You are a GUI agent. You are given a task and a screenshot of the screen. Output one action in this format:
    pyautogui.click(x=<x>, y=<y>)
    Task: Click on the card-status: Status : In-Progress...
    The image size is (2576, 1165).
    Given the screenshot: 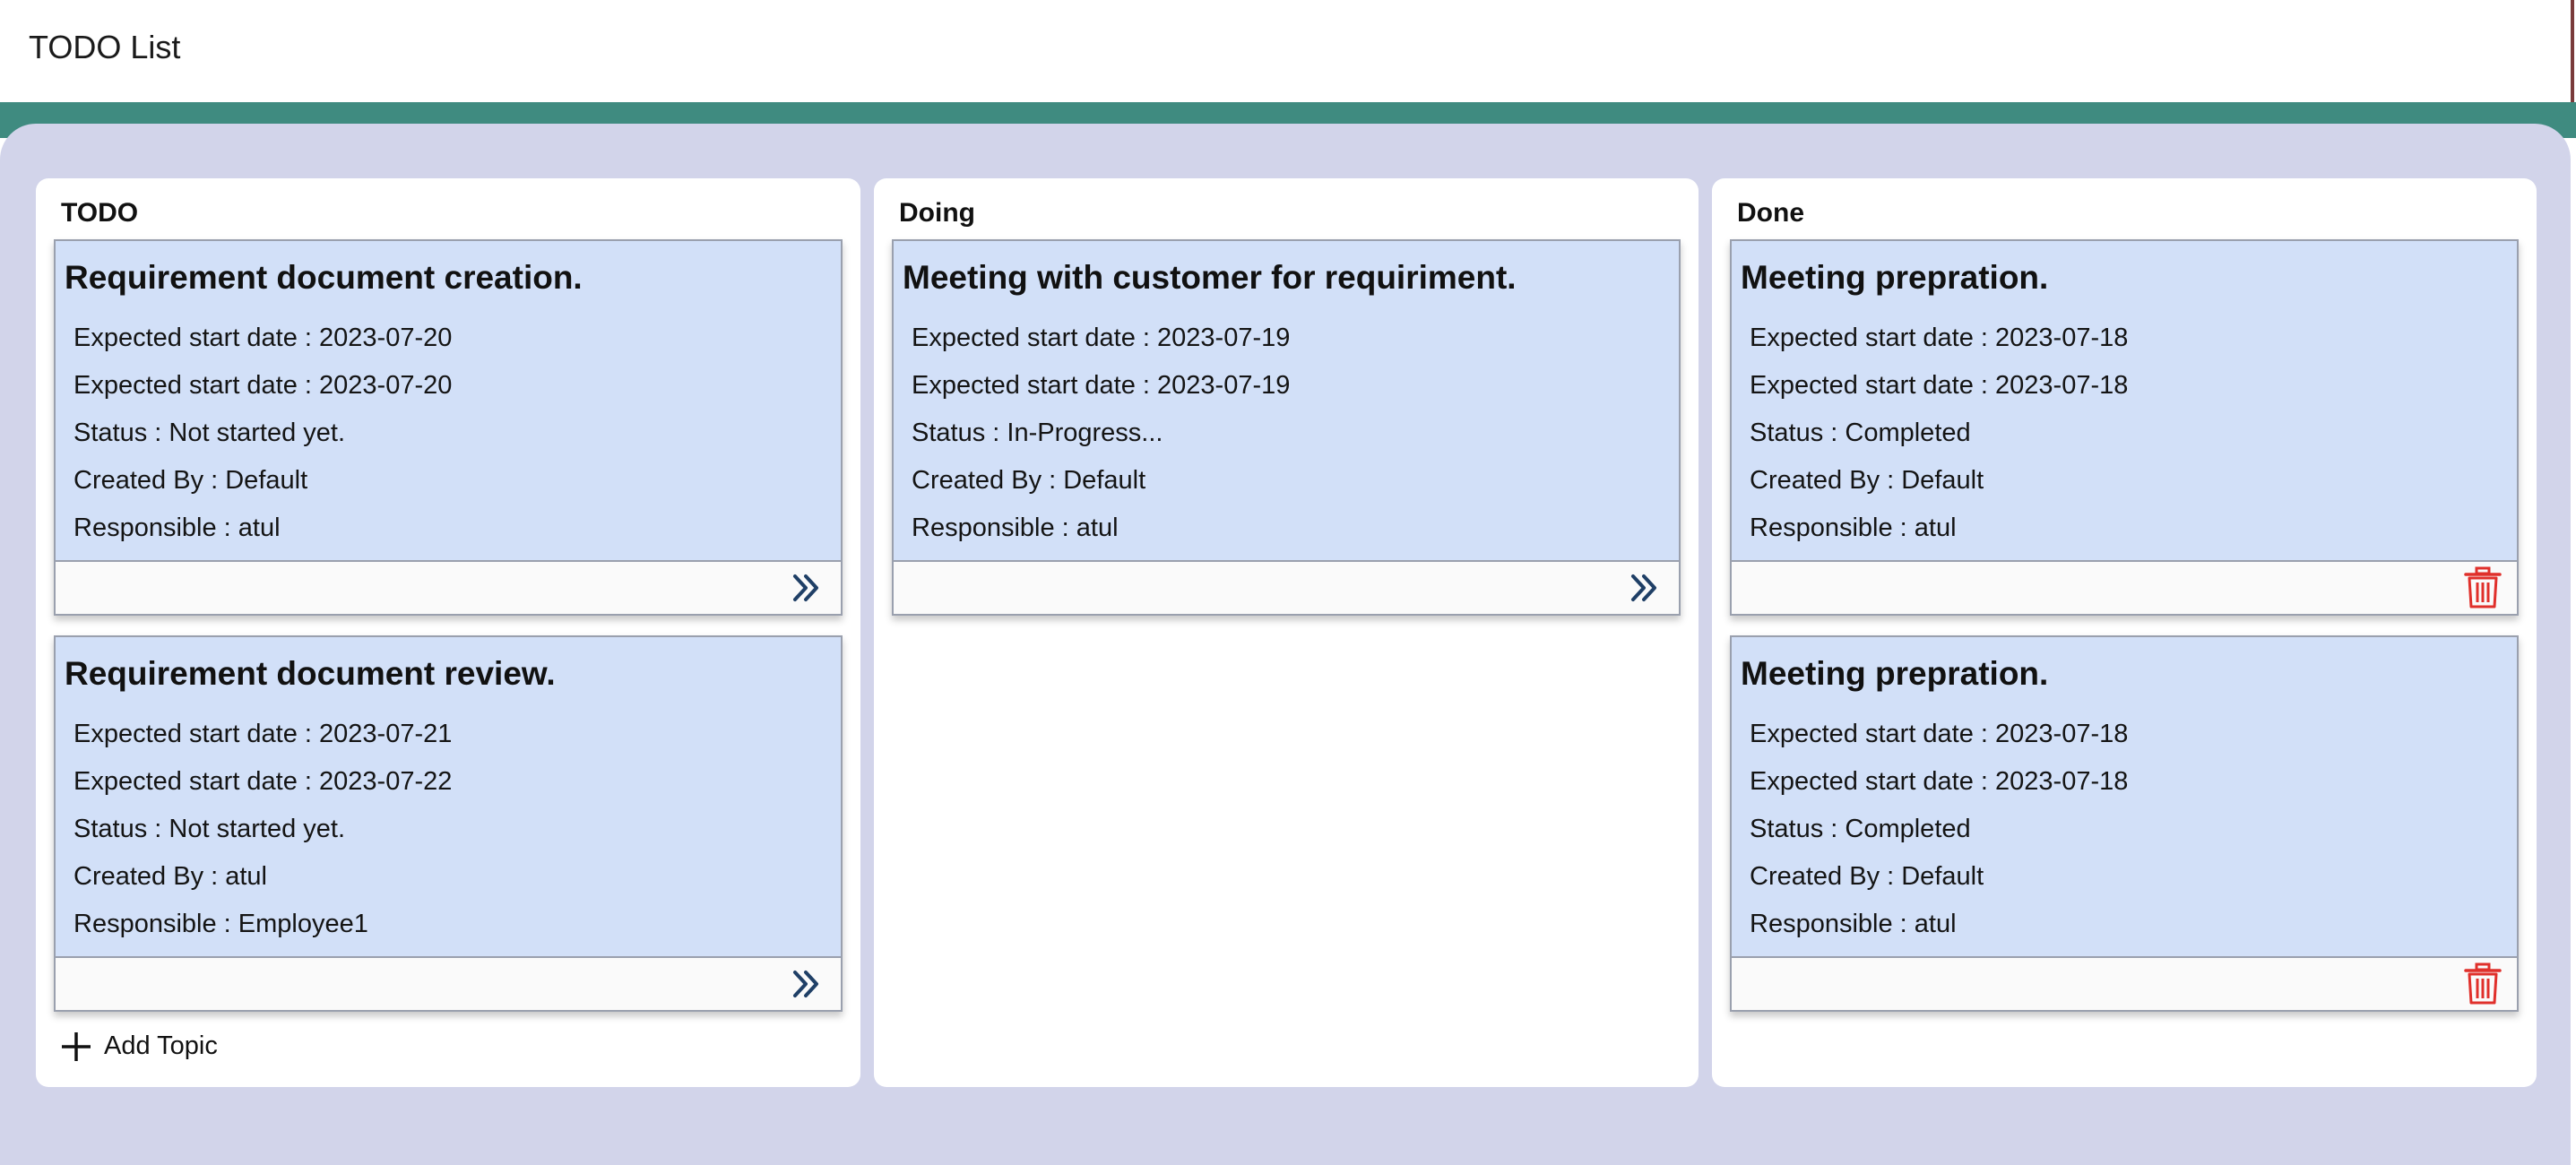 What is the action you would take?
    pyautogui.click(x=1037, y=433)
    